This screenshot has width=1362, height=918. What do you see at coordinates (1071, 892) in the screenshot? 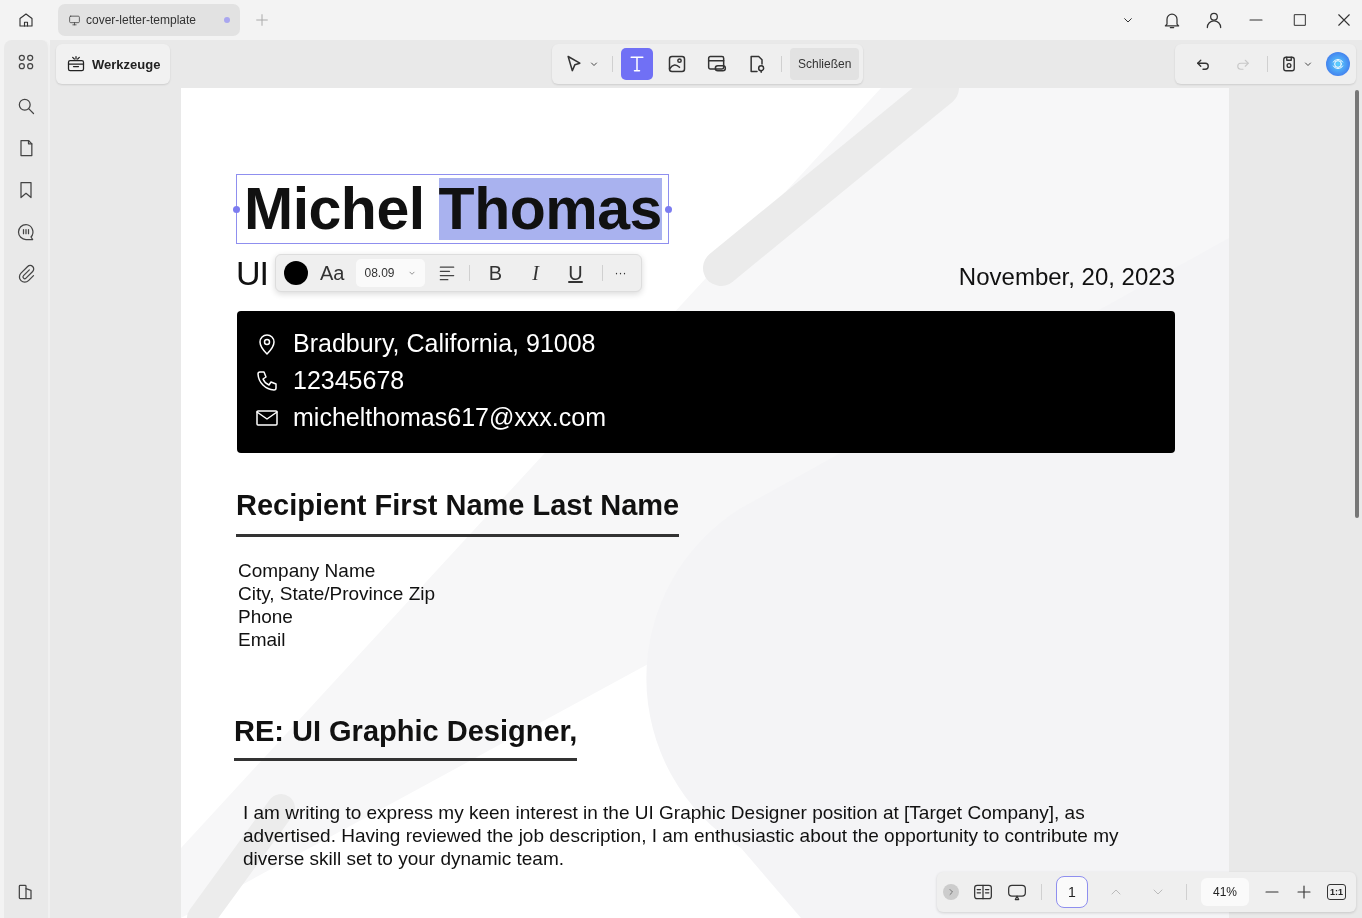
I see `page-number-field: 1` at bounding box center [1071, 892].